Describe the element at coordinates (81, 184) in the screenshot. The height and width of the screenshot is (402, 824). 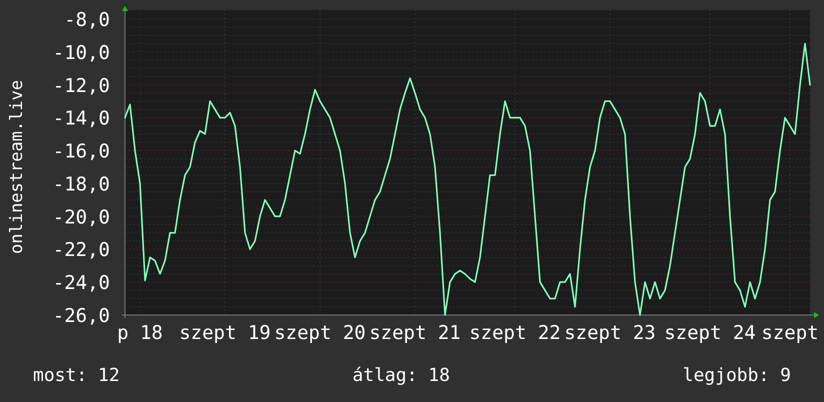
I see `axis-tick-label: -18,0` at that location.